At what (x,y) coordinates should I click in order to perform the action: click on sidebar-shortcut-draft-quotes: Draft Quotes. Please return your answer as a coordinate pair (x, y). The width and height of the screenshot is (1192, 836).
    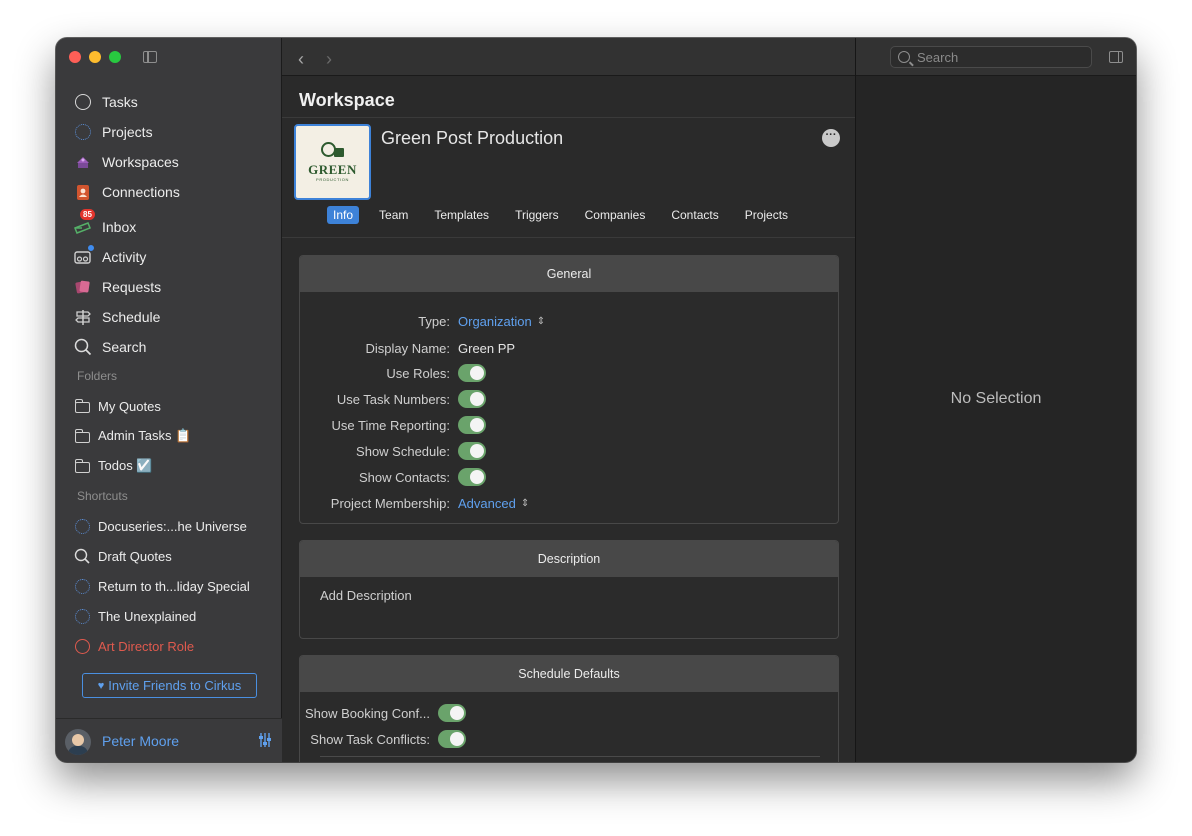
    Looking at the image, I should click on (174, 556).